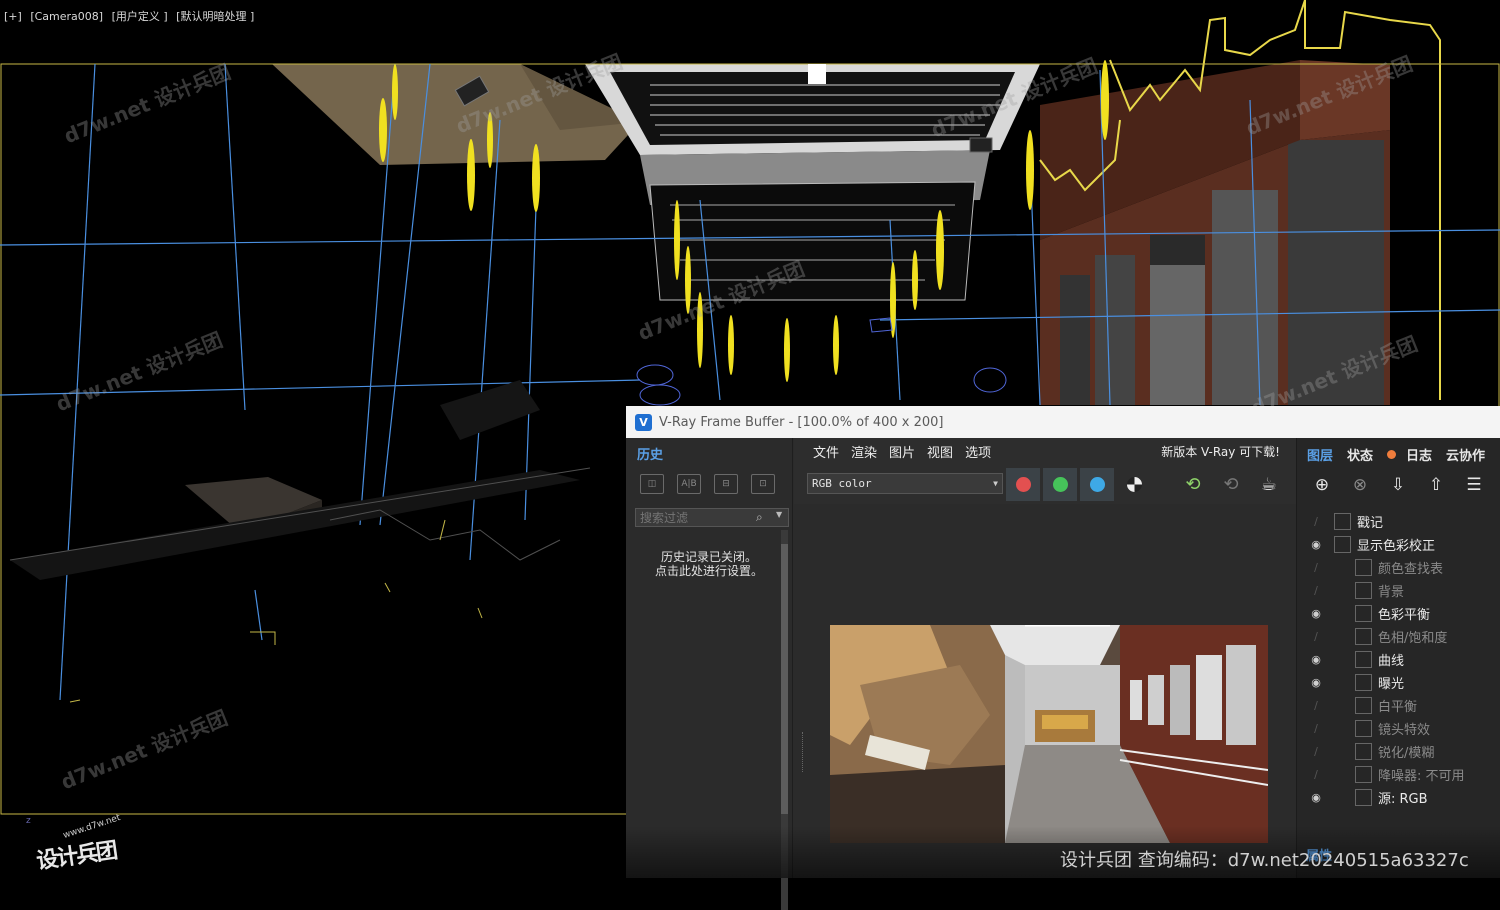  What do you see at coordinates (1363, 590) in the screenshot?
I see `background-icon` at bounding box center [1363, 590].